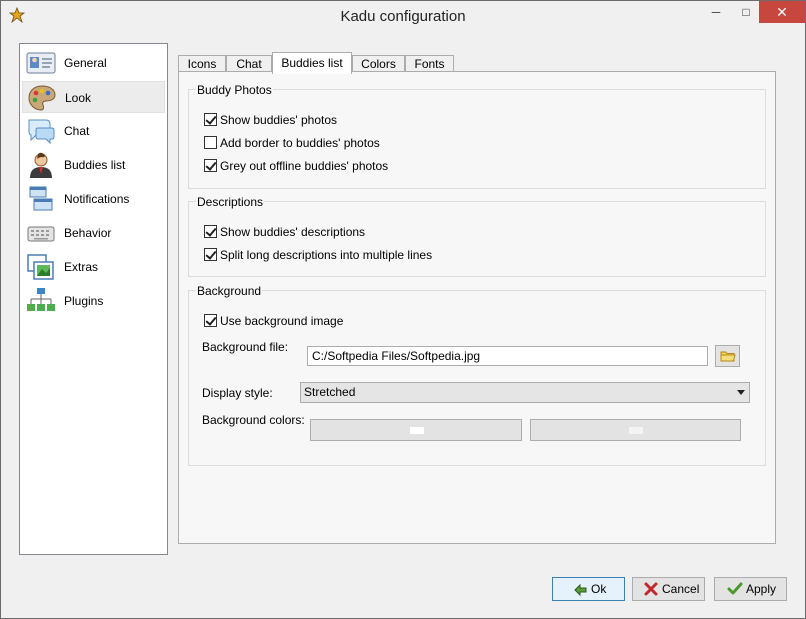 This screenshot has width=806, height=619. What do you see at coordinates (237, 393) in the screenshot?
I see `display-style-label: Display style:` at bounding box center [237, 393].